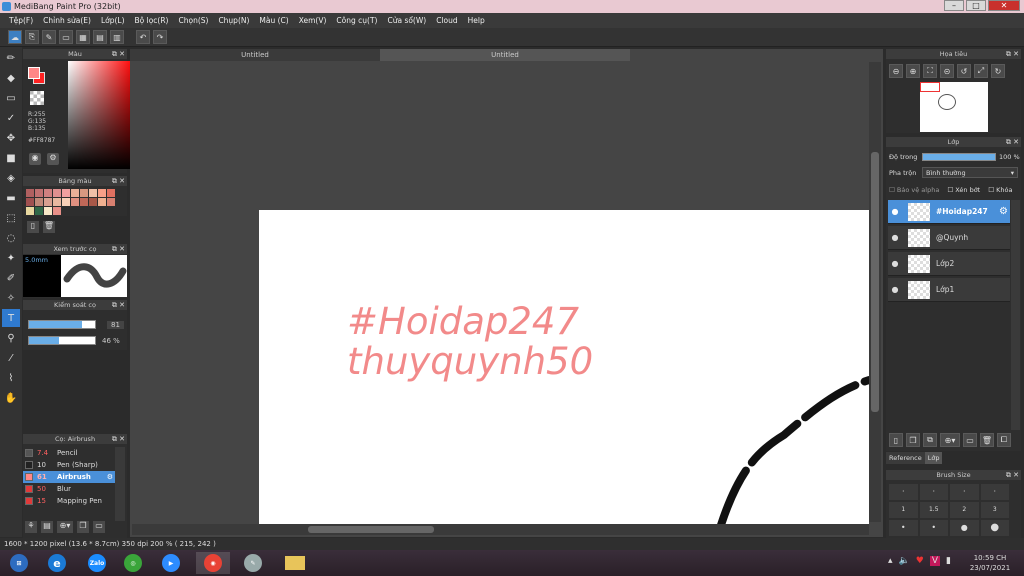 This screenshot has height=576, width=1024. I want to click on layer-row-quynh: ● @Quynh, so click(949, 238).